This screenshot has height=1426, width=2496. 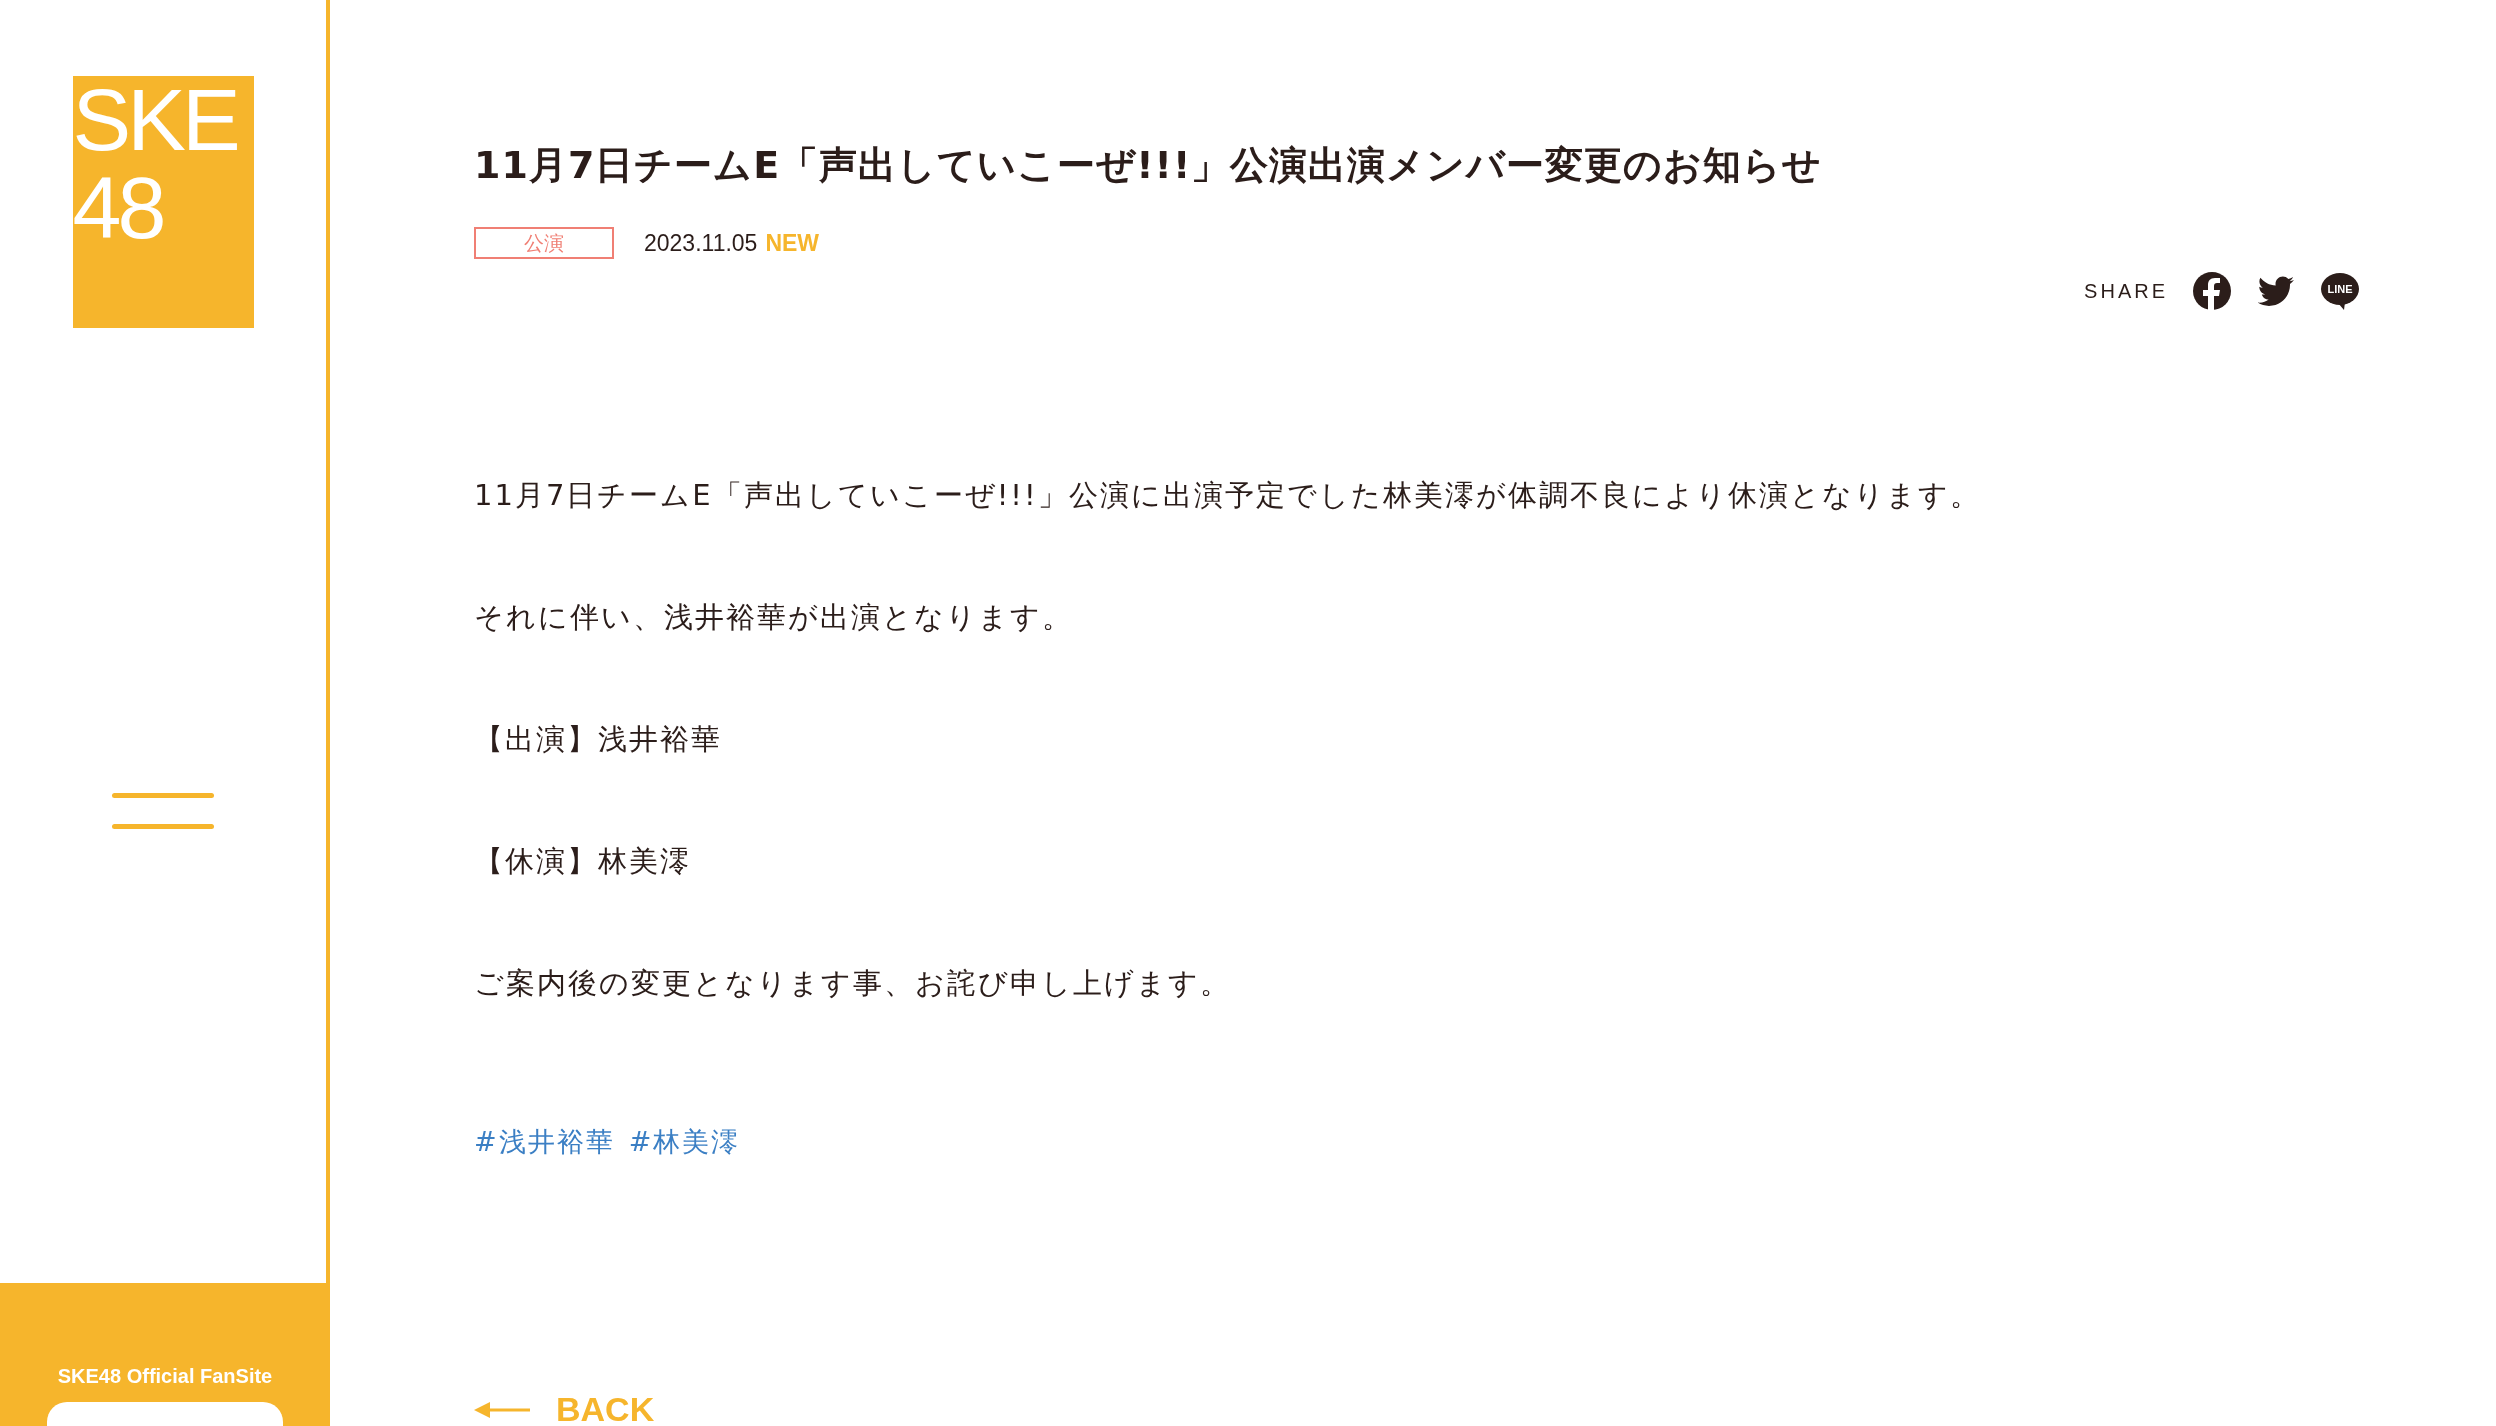 I want to click on paragraph: 11月7日チームE「声出していこーぜ!!!」公演に出演予定でした林美澪が体調不良により休演となります。, so click(x=1228, y=495).